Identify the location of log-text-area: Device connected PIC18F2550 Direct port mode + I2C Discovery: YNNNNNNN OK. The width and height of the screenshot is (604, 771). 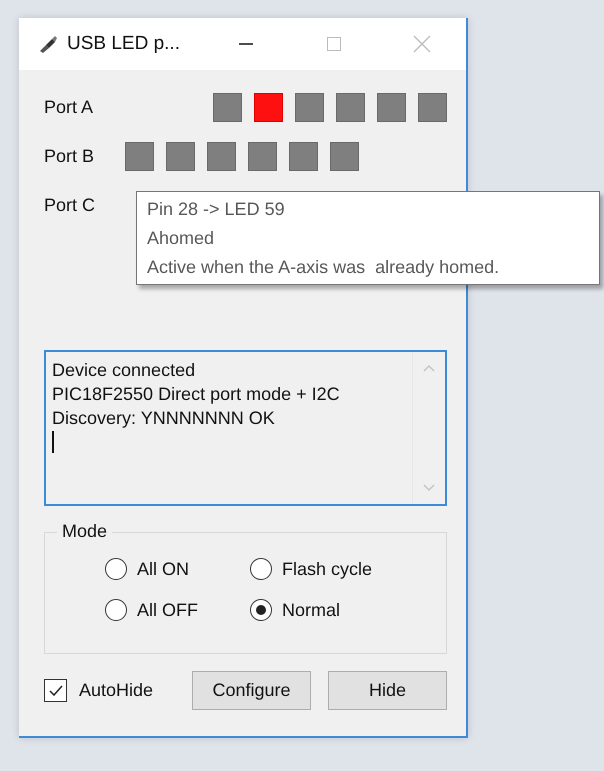
(245, 428).